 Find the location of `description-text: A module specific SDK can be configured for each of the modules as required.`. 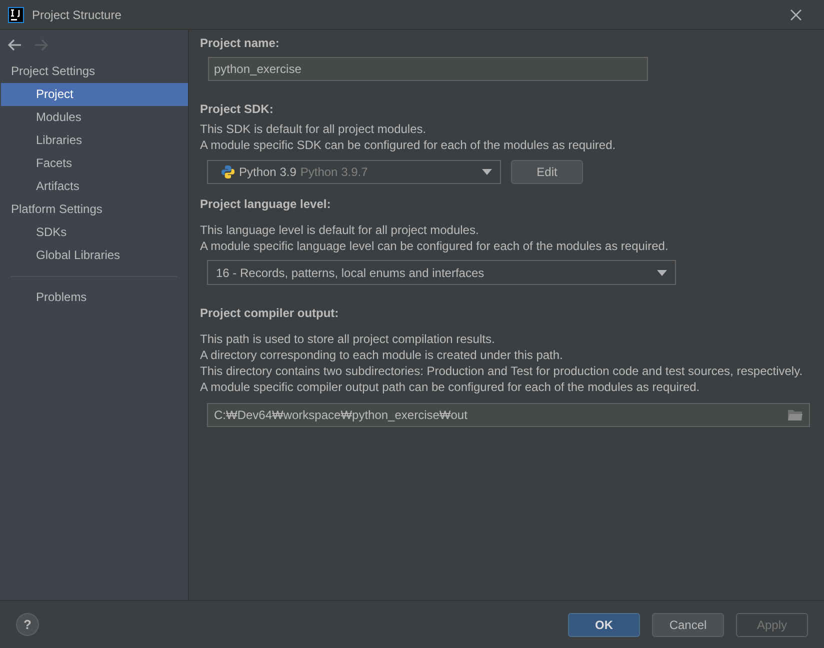

description-text: A module specific SDK can be configured for each of the modules as required. is located at coordinates (408, 145).